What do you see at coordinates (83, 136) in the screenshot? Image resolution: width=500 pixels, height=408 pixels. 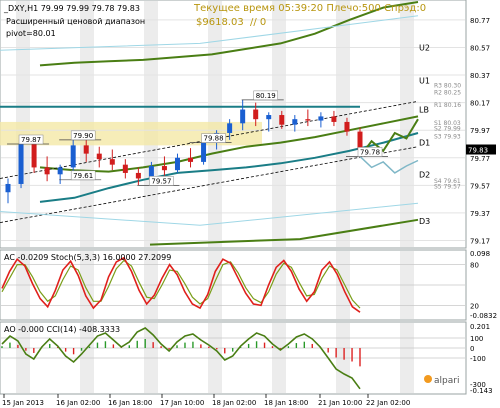 I see `annotation-label: 79.90` at bounding box center [83, 136].